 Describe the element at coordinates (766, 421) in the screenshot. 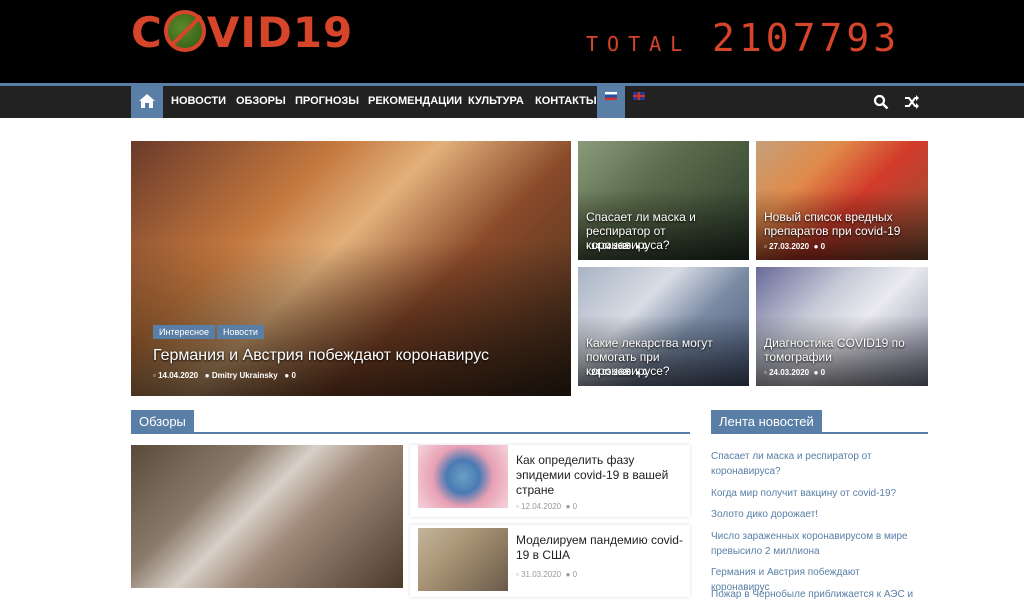

I see `news-feed-heading: Лента новостей` at that location.